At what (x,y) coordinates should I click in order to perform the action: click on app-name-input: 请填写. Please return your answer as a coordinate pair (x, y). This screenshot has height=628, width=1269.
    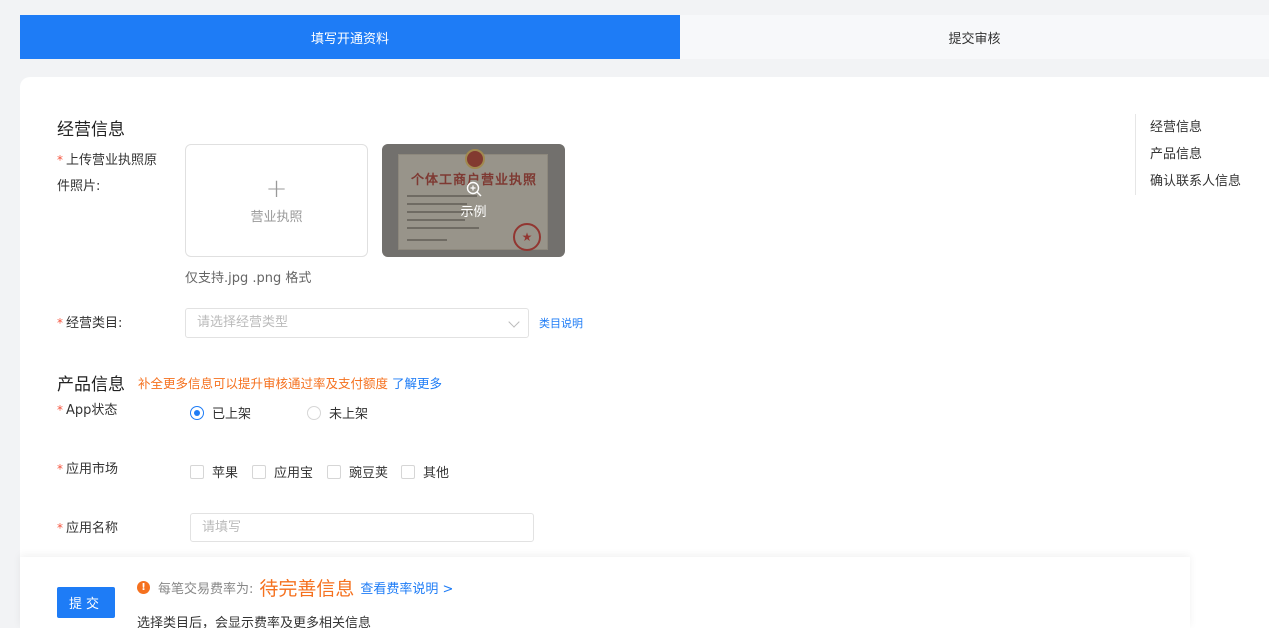
    Looking at the image, I should click on (362, 527).